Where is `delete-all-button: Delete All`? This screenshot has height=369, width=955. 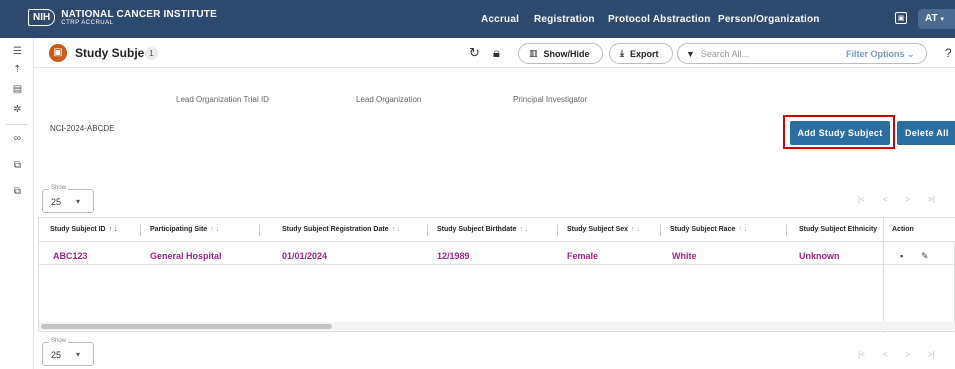
delete-all-button: Delete All is located at coordinates (926, 133).